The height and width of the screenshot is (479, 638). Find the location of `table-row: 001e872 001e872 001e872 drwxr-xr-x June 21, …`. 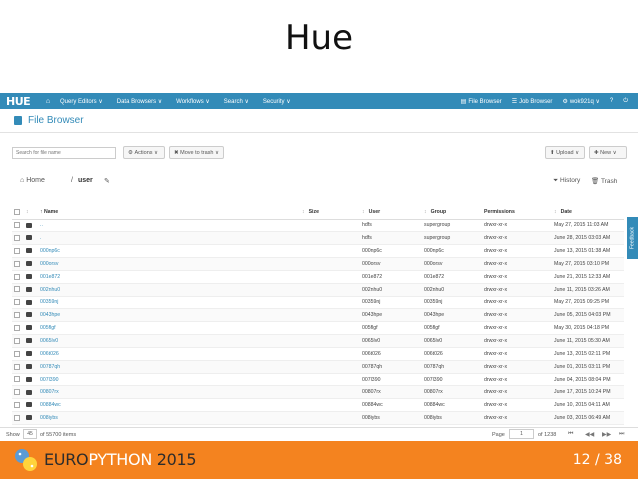

table-row: 001e872 001e872 001e872 drwxr-xr-x June 21, … is located at coordinates (318, 277).